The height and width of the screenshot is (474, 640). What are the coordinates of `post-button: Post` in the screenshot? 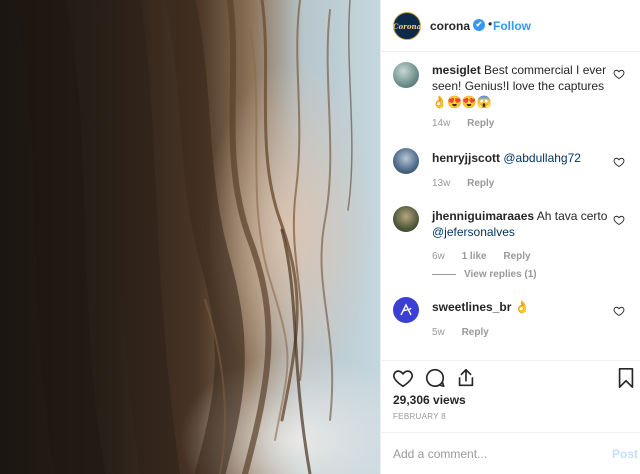 It's located at (625, 454).